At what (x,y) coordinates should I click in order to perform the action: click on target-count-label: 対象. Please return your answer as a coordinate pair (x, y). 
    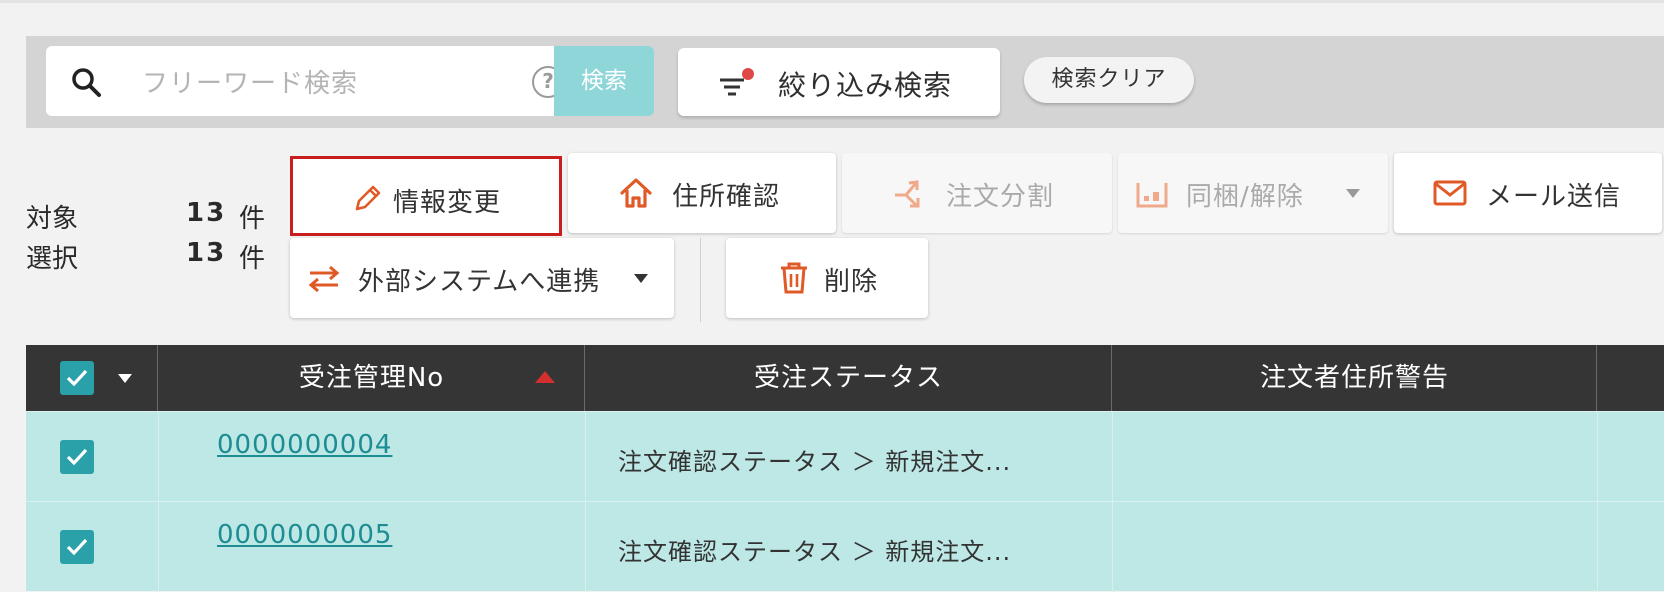
    Looking at the image, I should click on (52, 219).